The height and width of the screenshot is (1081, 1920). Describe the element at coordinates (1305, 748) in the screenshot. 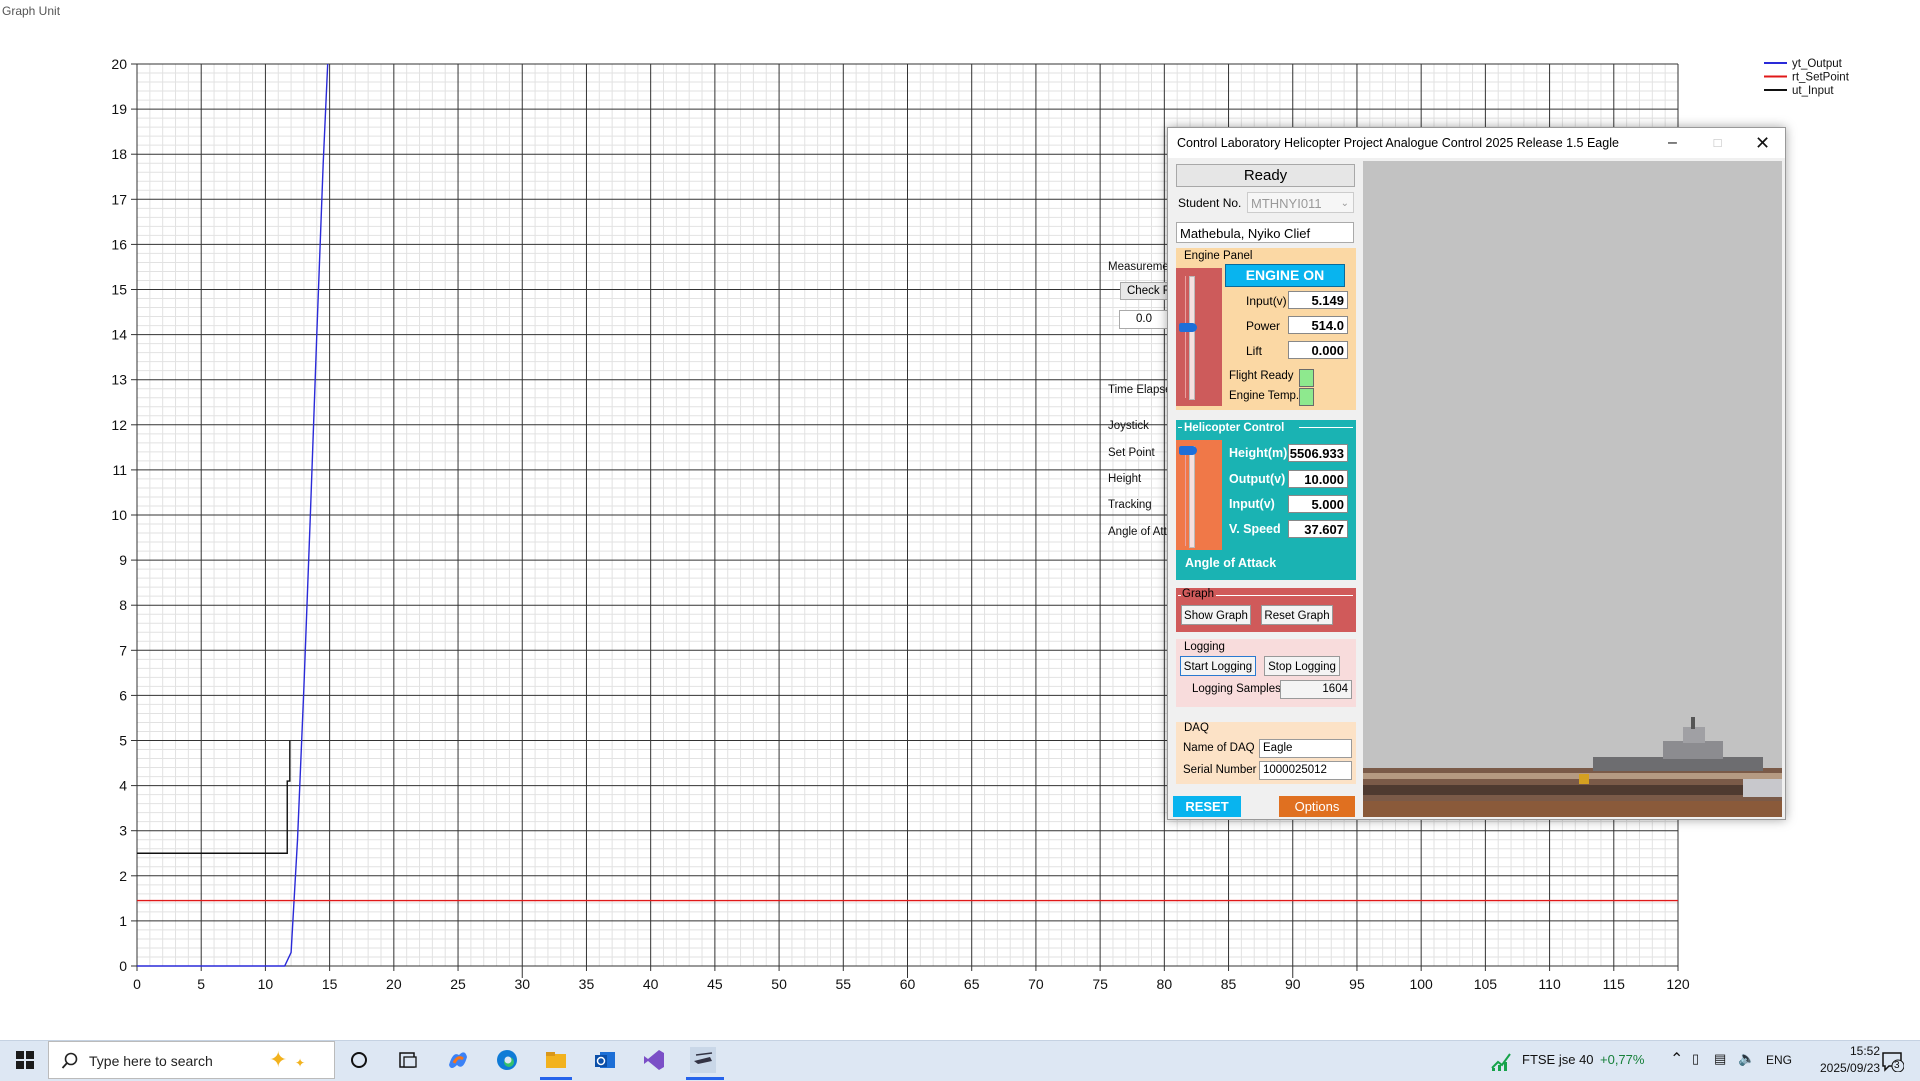

I see `daq-name-field: Eagle` at that location.